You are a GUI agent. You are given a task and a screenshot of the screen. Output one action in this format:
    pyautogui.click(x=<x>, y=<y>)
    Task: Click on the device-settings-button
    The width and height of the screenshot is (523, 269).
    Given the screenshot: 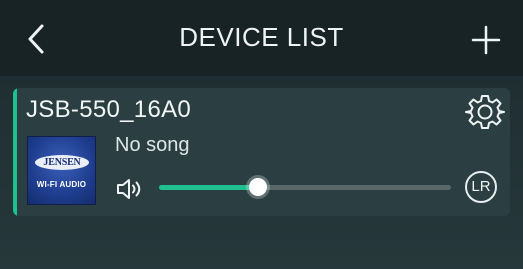 What is the action you would take?
    pyautogui.click(x=485, y=112)
    